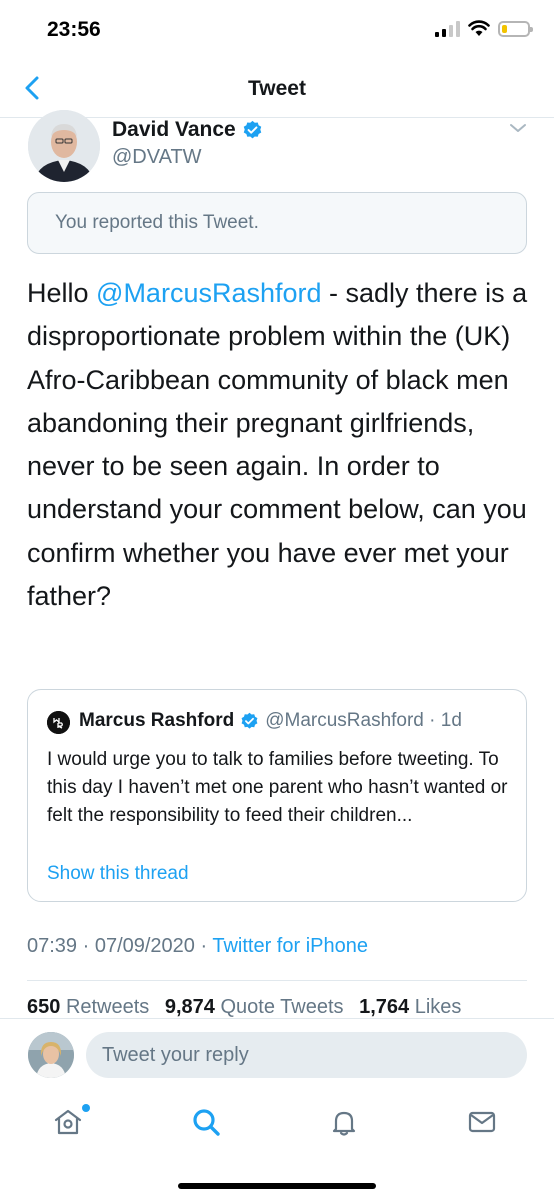 The width and height of the screenshot is (554, 1200). I want to click on reply-bar, so click(277, 1055).